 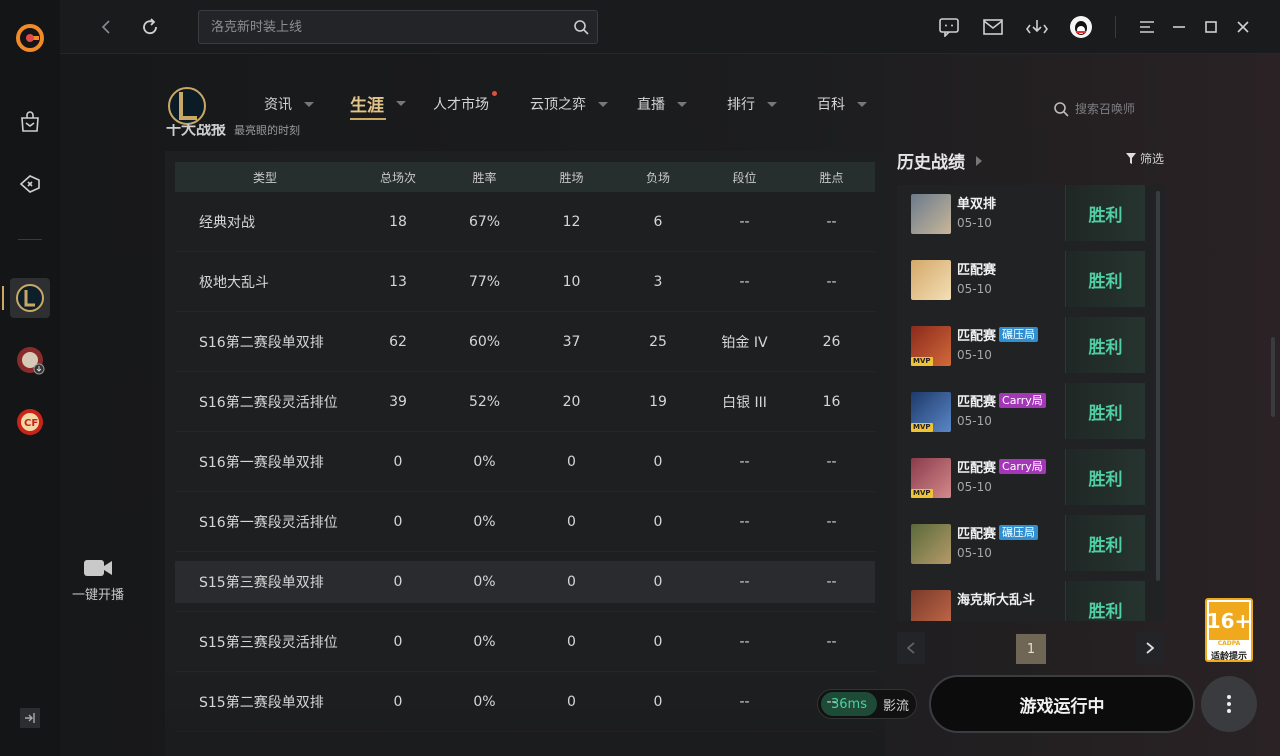 I want to click on match-result: 胜利, so click(x=1105, y=213).